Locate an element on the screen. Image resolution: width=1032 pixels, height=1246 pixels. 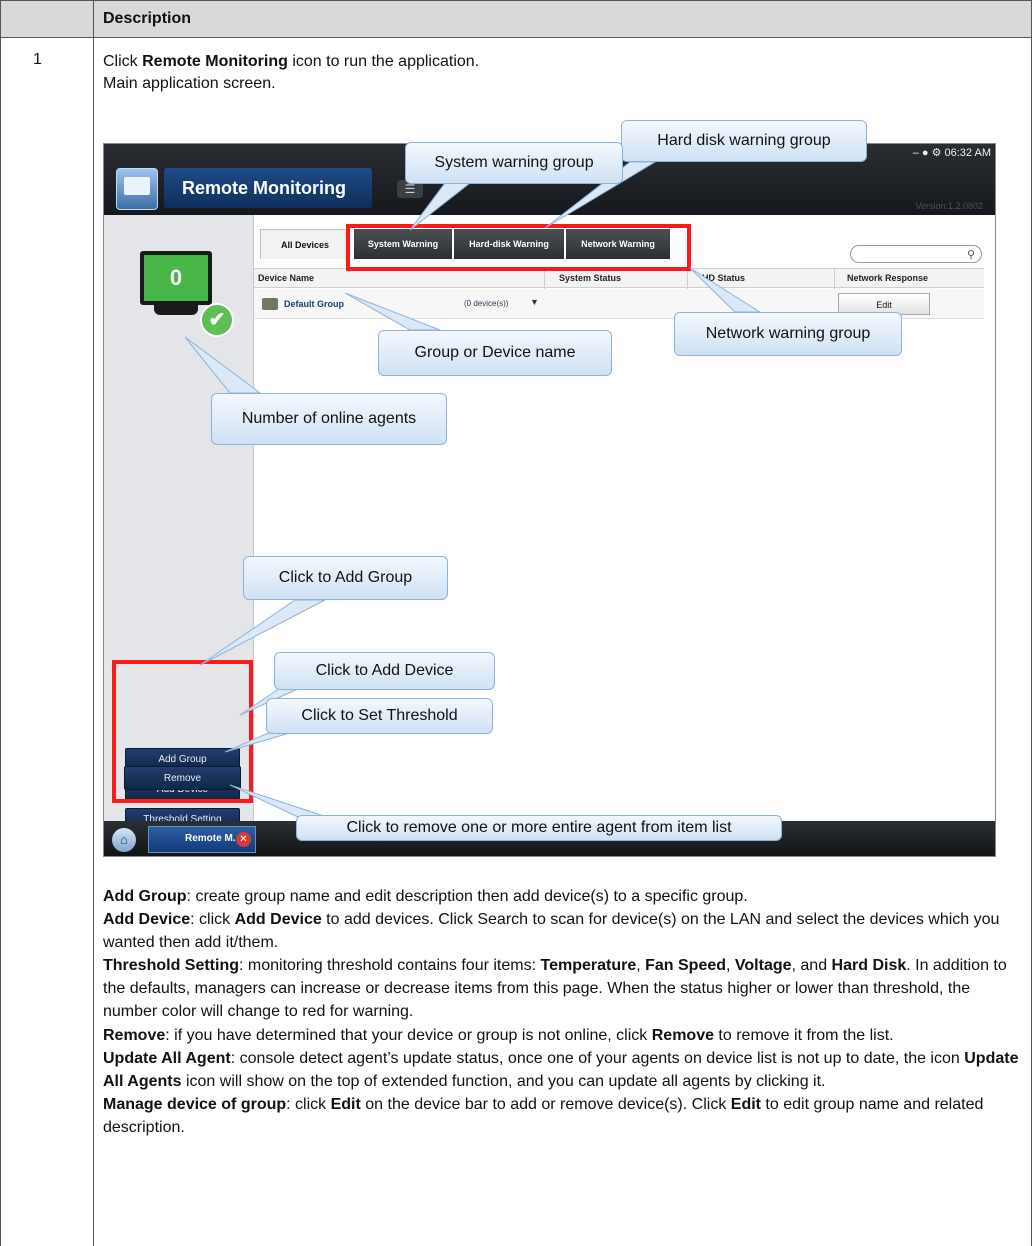
callout-hard-disk: Hard disk warning group is located at coordinates (744, 141).